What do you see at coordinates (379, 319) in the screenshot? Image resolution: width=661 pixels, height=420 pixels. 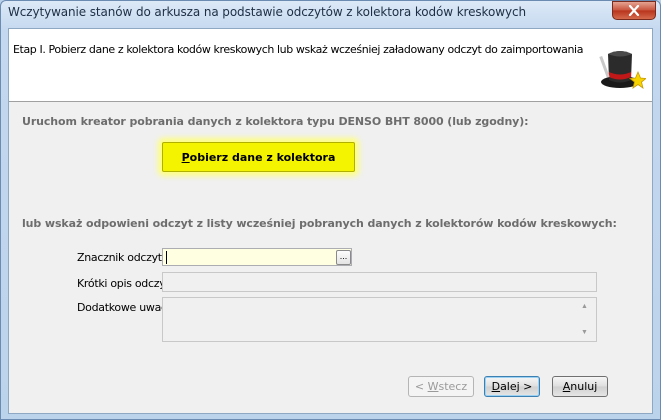 I see `notes-textarea` at bounding box center [379, 319].